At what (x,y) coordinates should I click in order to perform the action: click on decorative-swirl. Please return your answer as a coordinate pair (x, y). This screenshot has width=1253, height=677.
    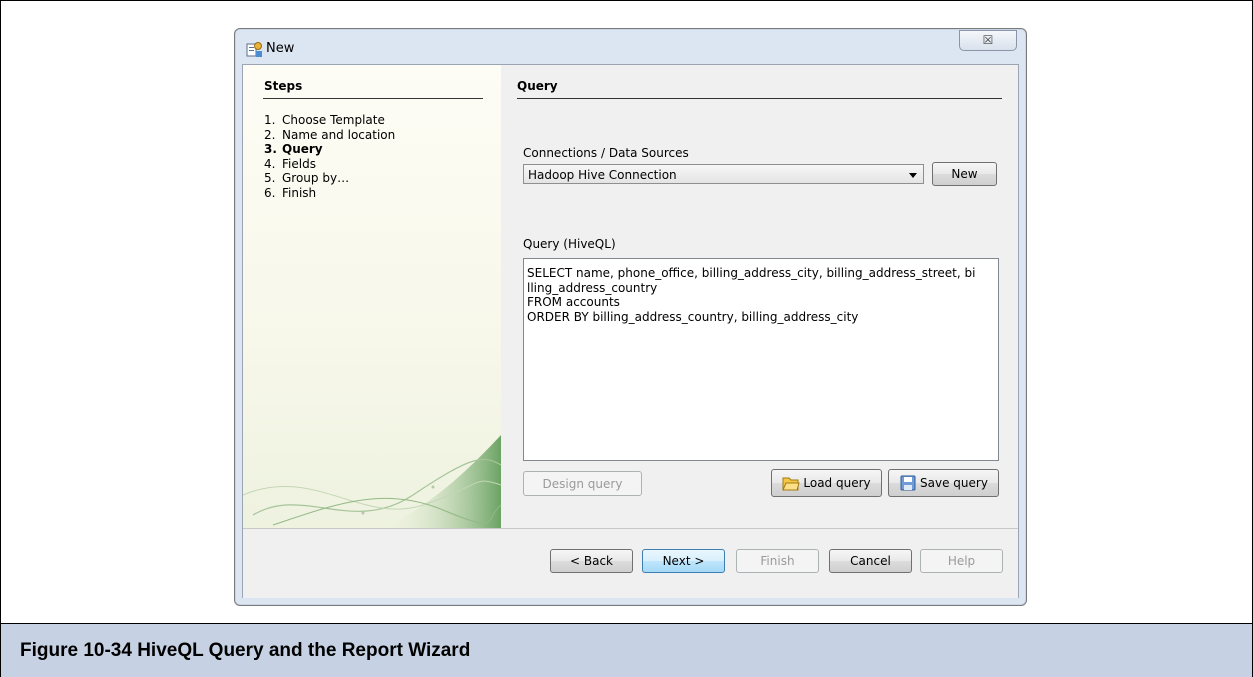
    Looking at the image, I should click on (372, 481).